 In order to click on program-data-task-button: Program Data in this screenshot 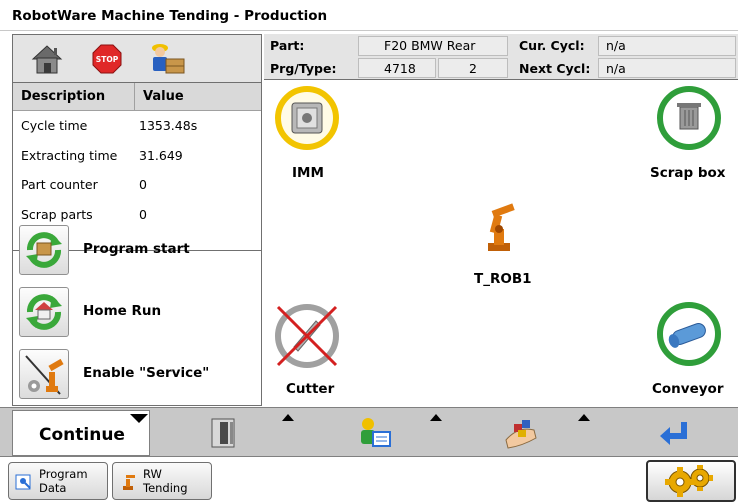, I will do `click(58, 481)`.